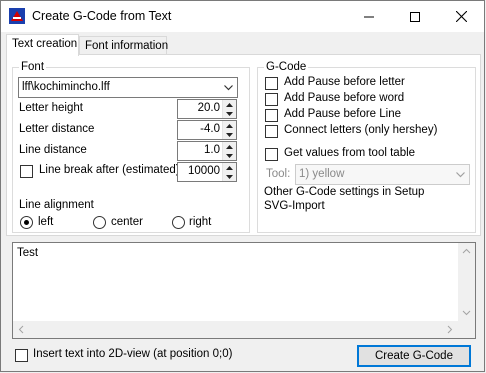  What do you see at coordinates (361, 130) in the screenshot?
I see `connect-letters-label: Connect letters (only hershey)` at bounding box center [361, 130].